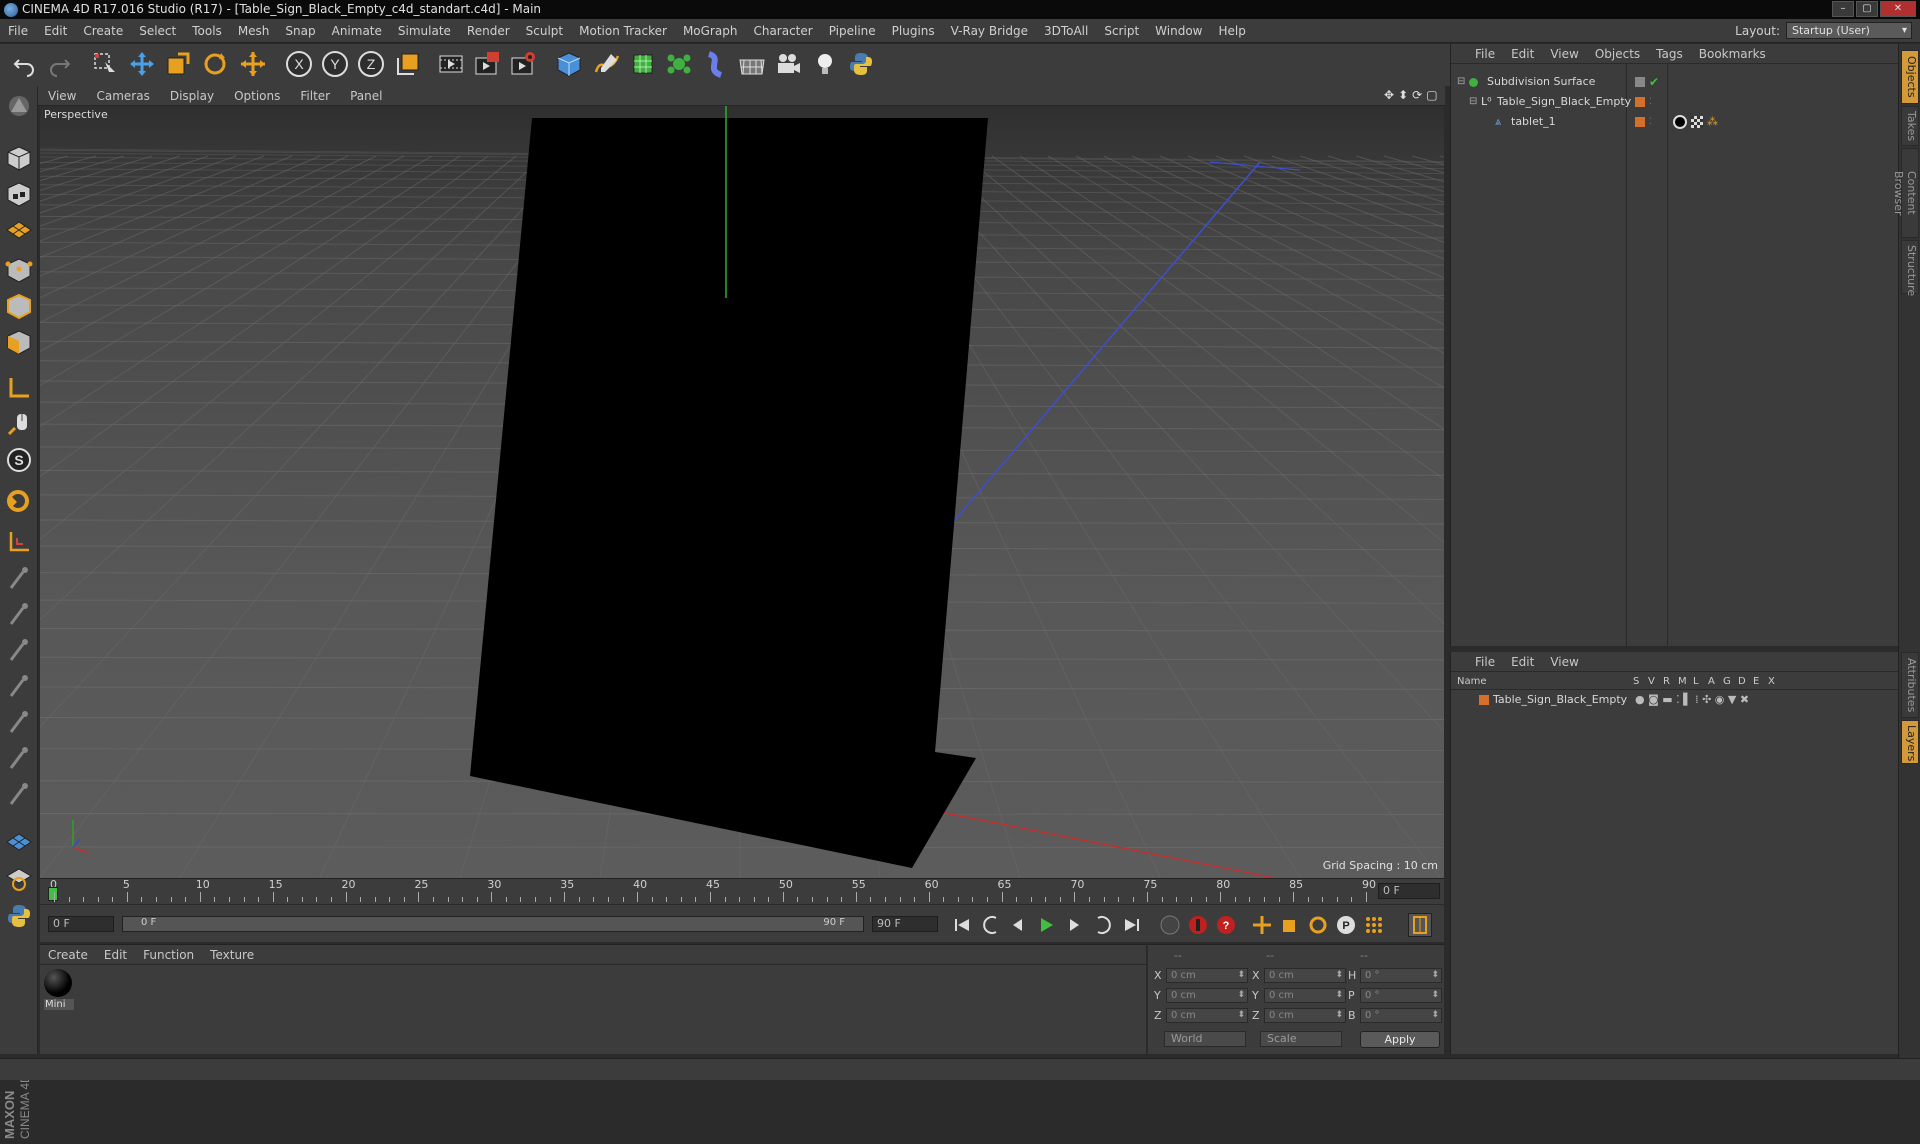 This screenshot has width=1920, height=1144. Describe the element at coordinates (1675, 82) in the screenshot. I see `object-row-subdivision-surface: ⊟ Subdivision Surface ✔` at that location.